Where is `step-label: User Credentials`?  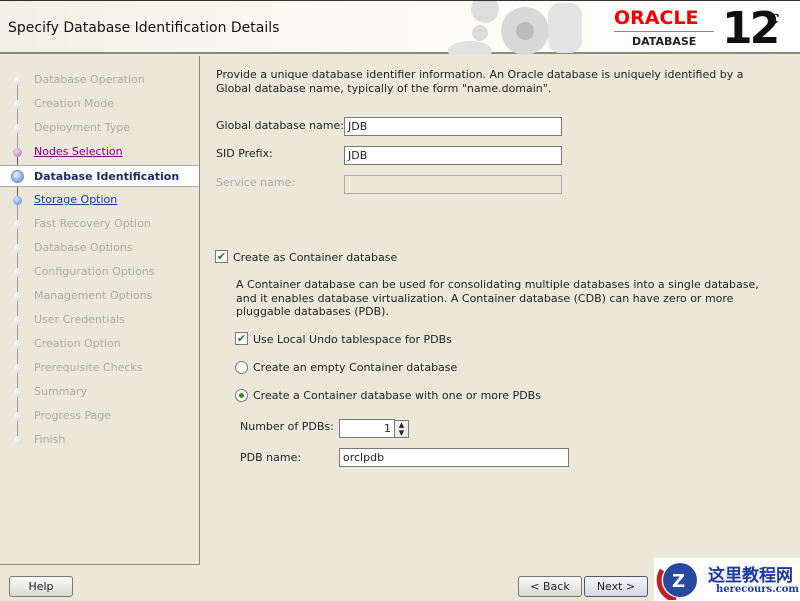
step-label: User Credentials is located at coordinates (79, 319).